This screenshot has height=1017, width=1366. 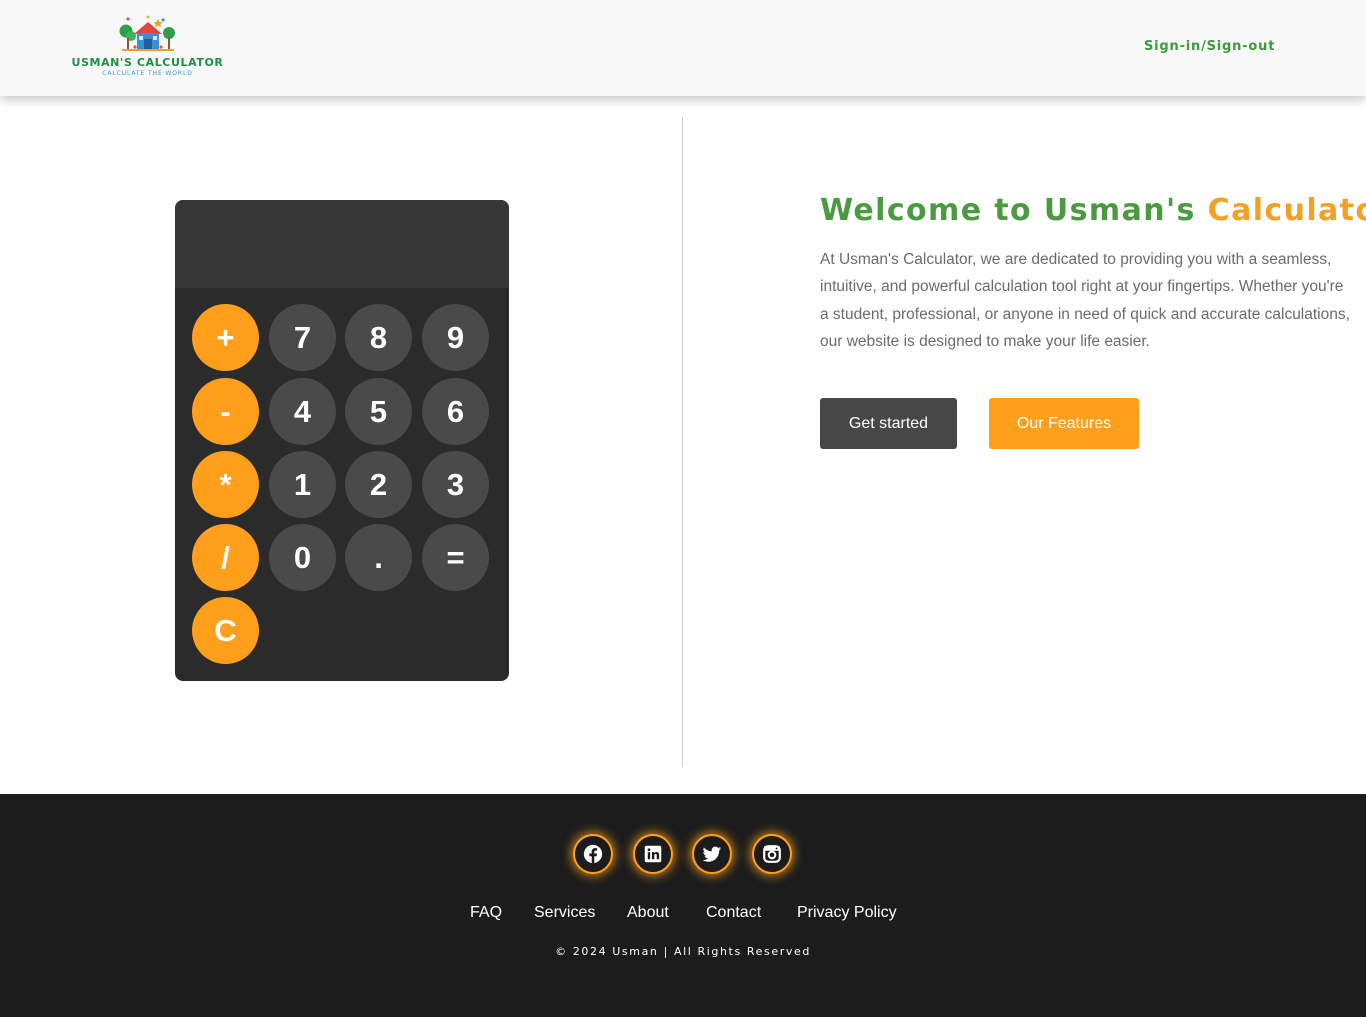 I want to click on key-9: 9, so click(x=455, y=337).